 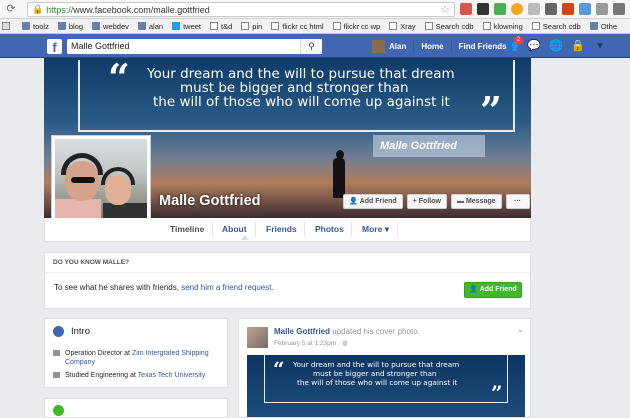 I want to click on bookmark-item: flickr cc wp, so click(x=356, y=26).